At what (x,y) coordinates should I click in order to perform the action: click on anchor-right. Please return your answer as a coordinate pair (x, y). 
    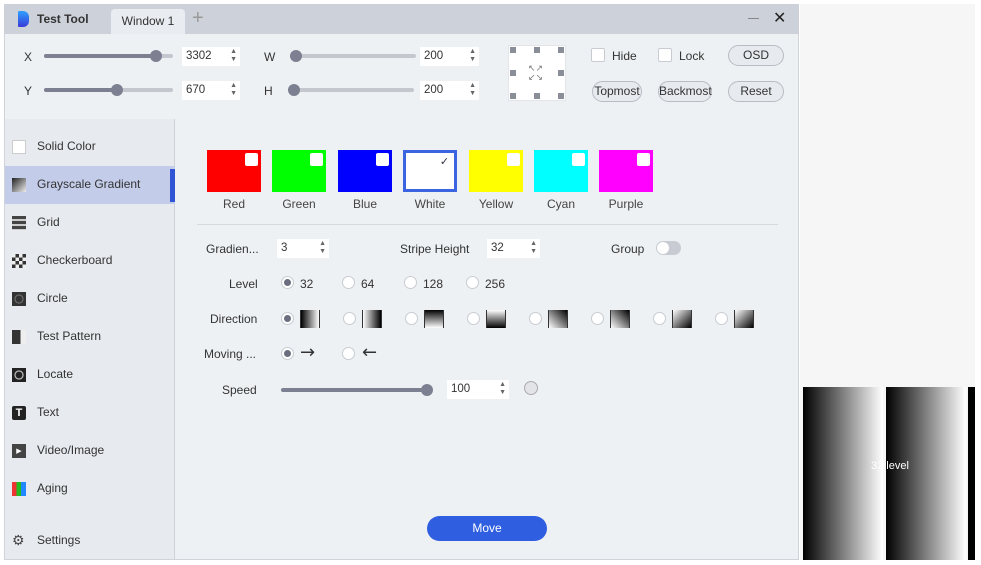
    Looking at the image, I should click on (561, 73).